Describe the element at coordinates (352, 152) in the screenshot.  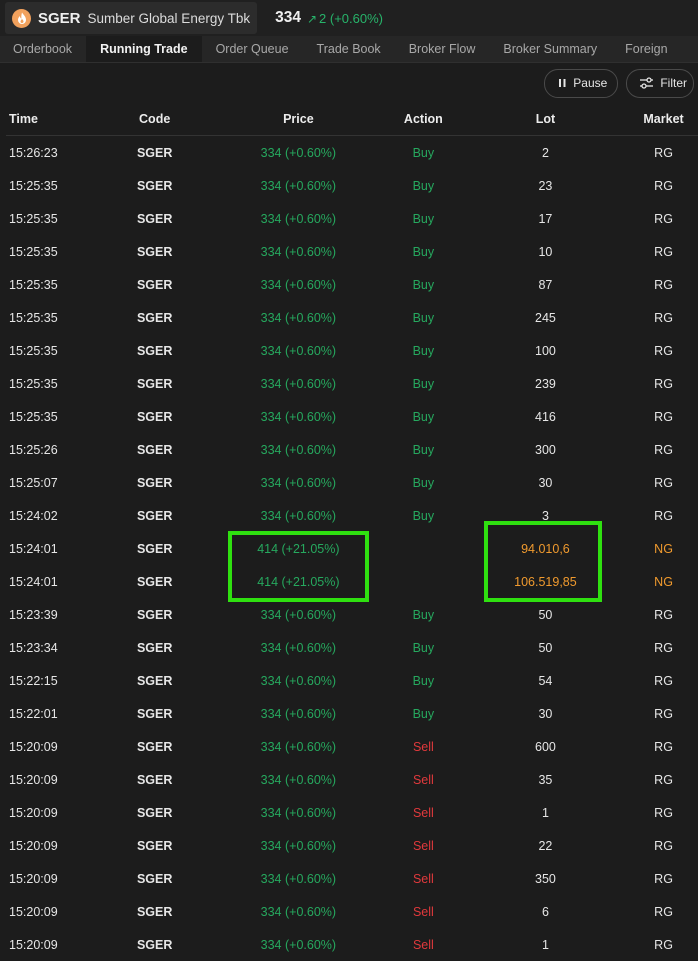
I see `table-row: 15:26:23 SGER 334 (+0.60%) Buy 2 RG` at that location.